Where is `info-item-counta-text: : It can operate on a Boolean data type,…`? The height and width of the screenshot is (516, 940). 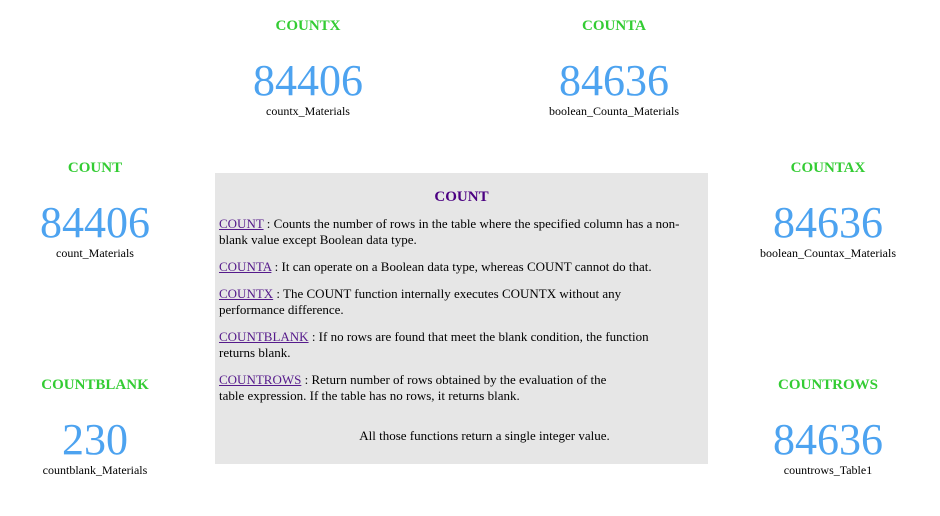 info-item-counta-text: : It can operate on a Boolean data type,… is located at coordinates (461, 266).